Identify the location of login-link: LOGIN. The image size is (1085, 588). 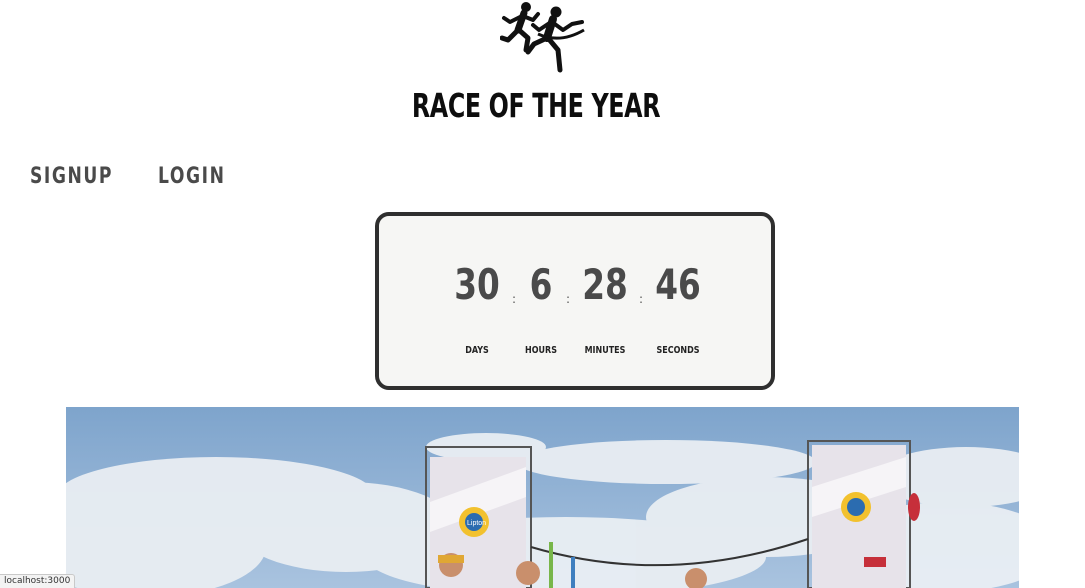
(192, 176).